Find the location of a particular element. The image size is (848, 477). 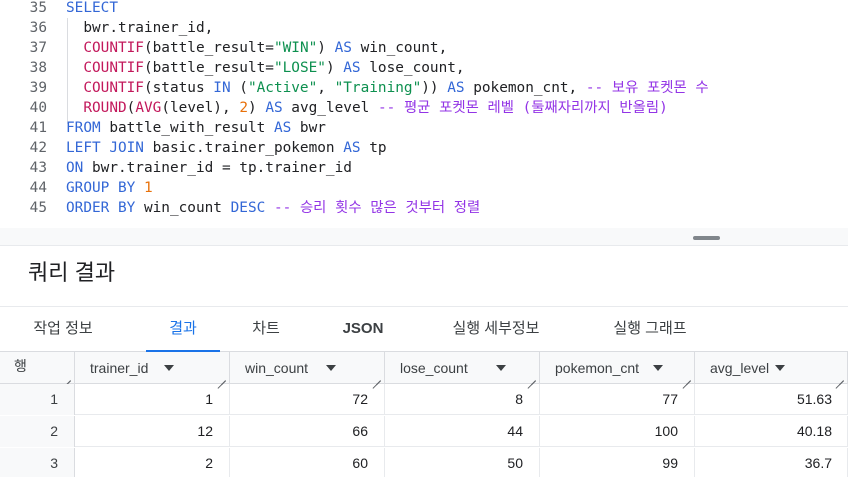

column-header-label: win_count is located at coordinates (277, 368).